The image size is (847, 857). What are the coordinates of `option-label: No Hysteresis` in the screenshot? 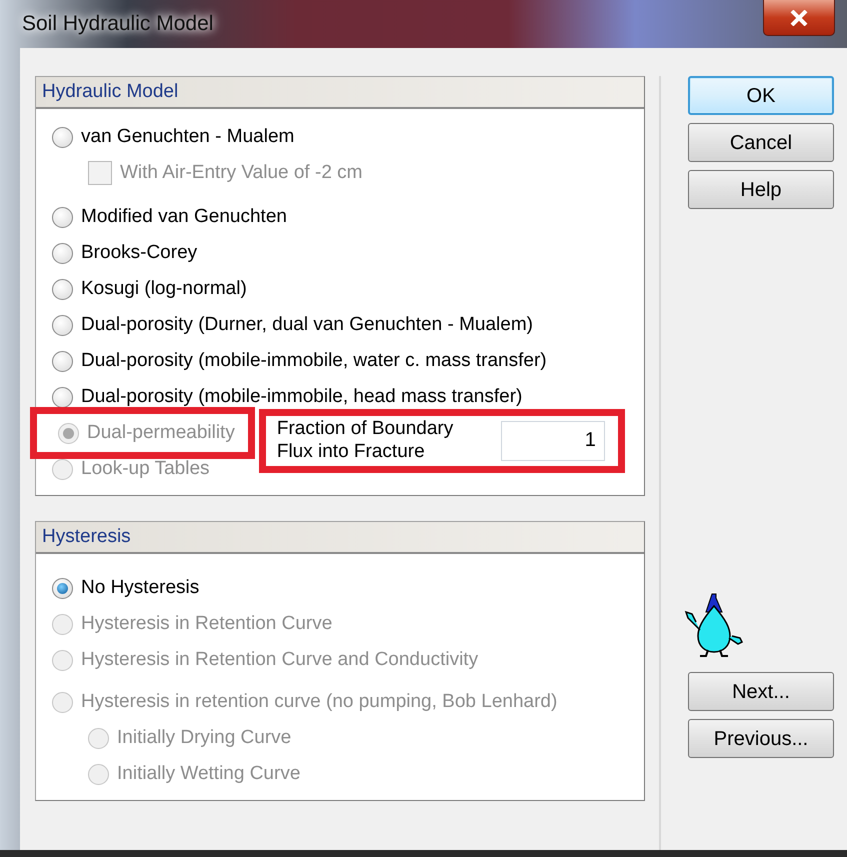 It's located at (140, 588).